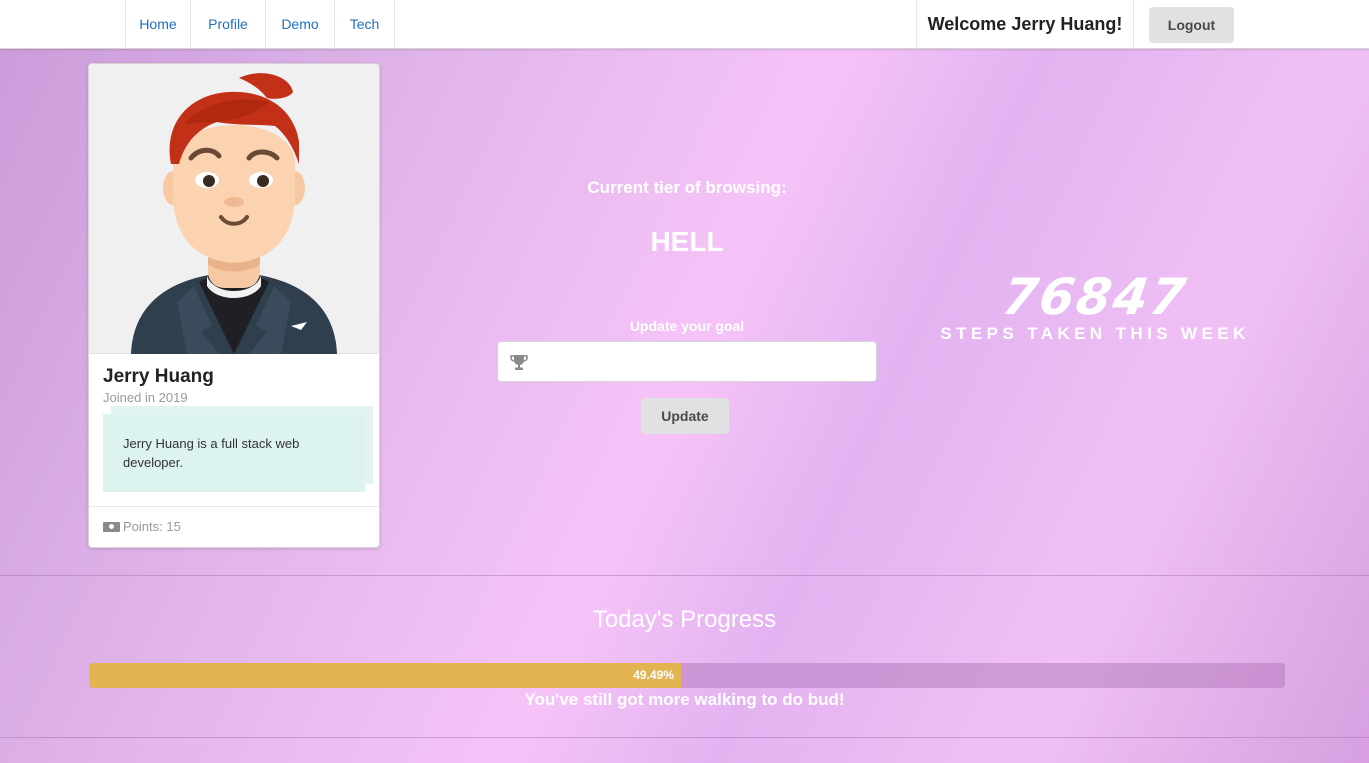 Image resolution: width=1369 pixels, height=763 pixels. I want to click on tier-value: HELL, so click(687, 241).